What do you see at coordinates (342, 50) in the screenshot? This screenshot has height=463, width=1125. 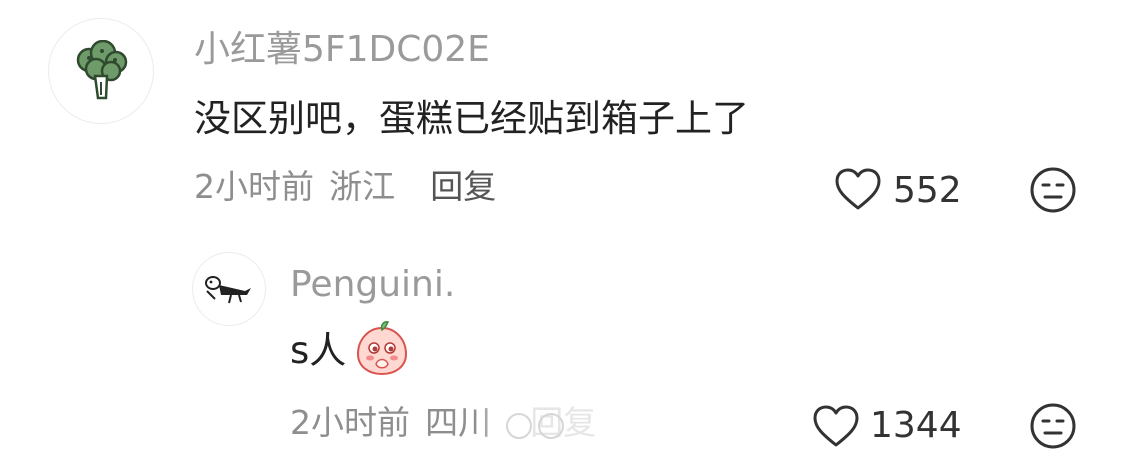 I see `comment-username: 小红薯5F1DC02E` at bounding box center [342, 50].